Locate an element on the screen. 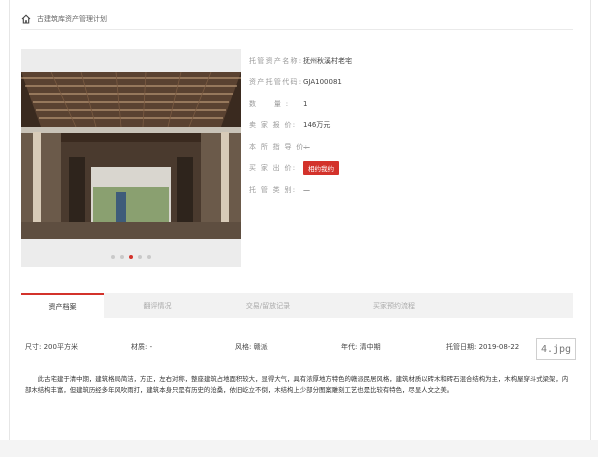 The width and height of the screenshot is (598, 457). carousel-dots is located at coordinates (131, 257).